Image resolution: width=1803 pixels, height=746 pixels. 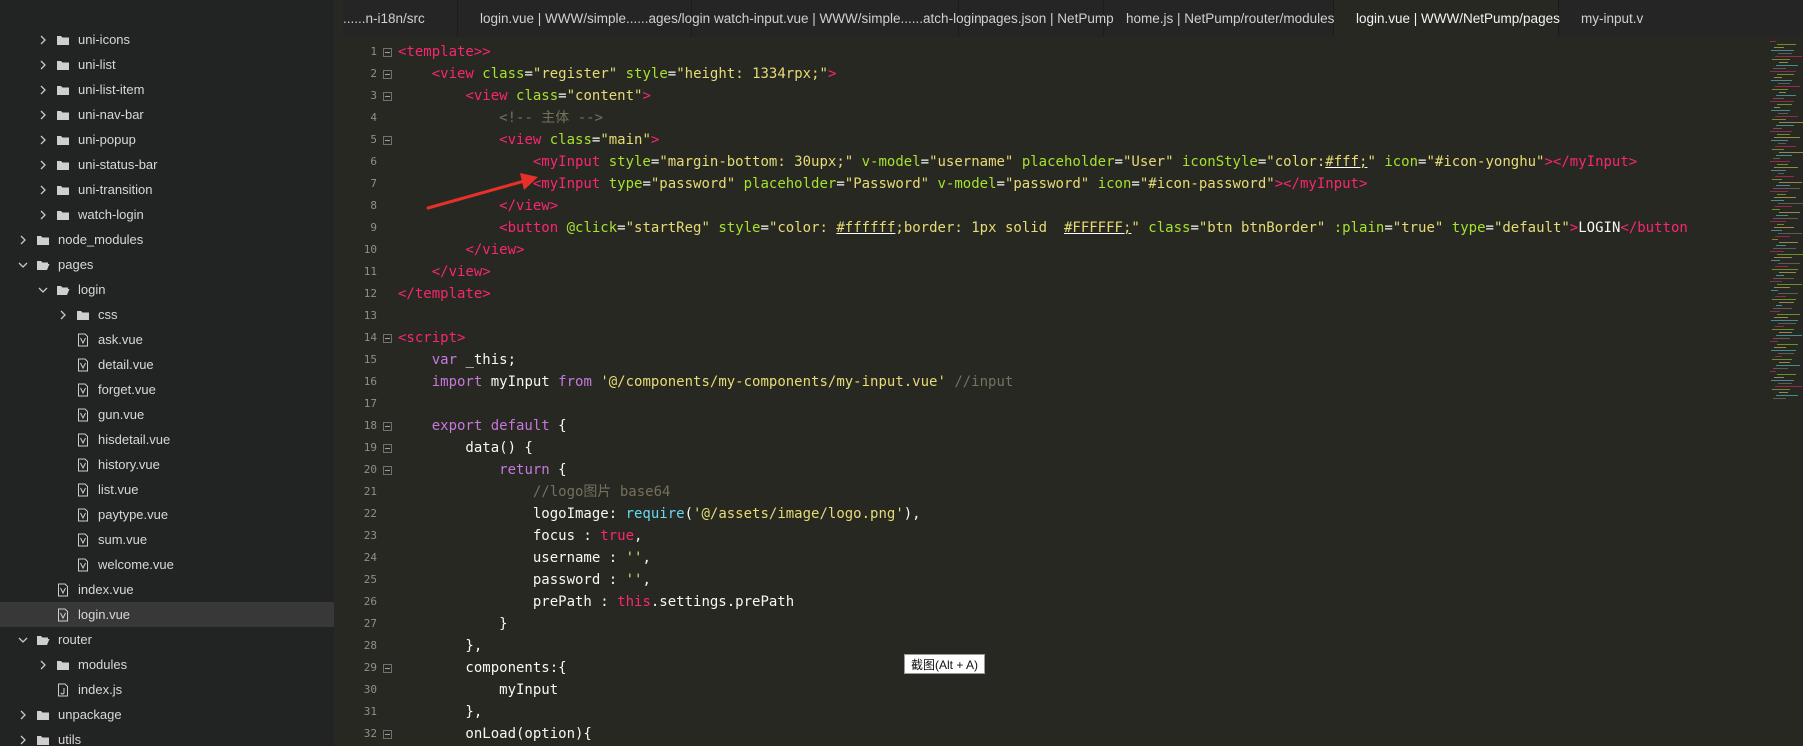 I want to click on code-line: export default {, so click(x=482, y=426).